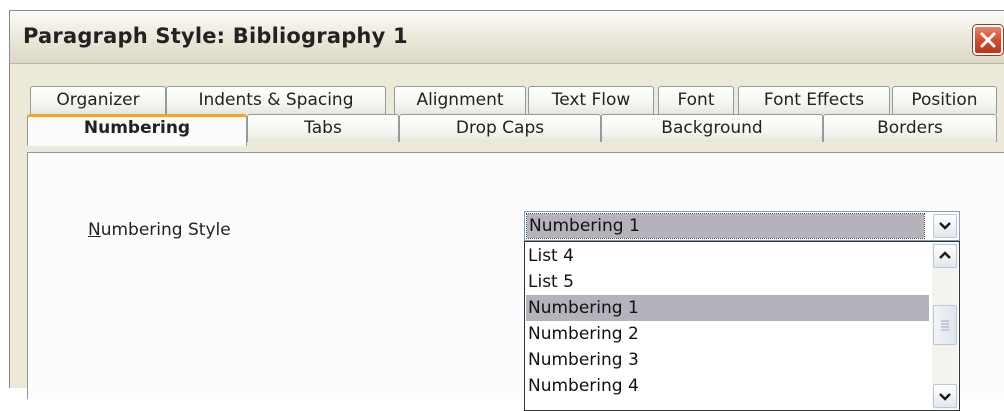 The width and height of the screenshot is (1004, 411). I want to click on close-icon, so click(988, 40).